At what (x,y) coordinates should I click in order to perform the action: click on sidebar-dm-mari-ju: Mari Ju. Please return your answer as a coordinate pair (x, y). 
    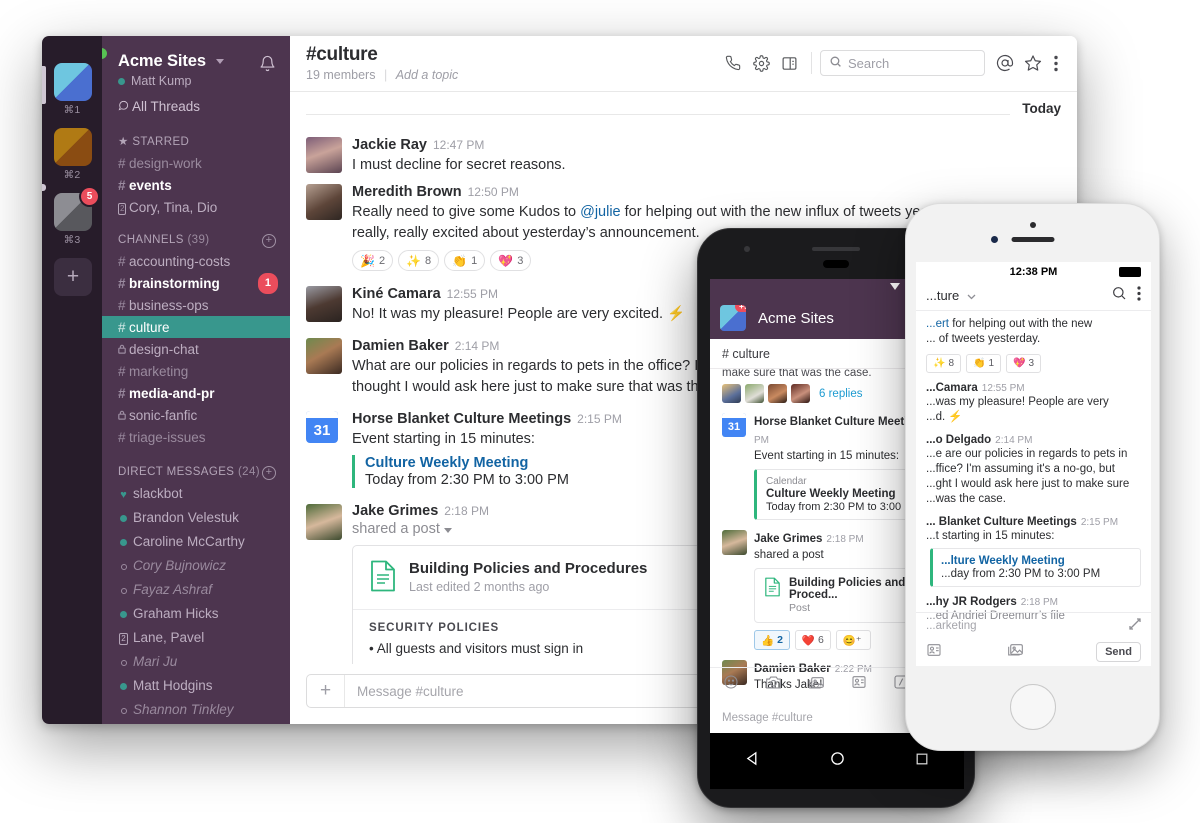
    Looking at the image, I should click on (196, 662).